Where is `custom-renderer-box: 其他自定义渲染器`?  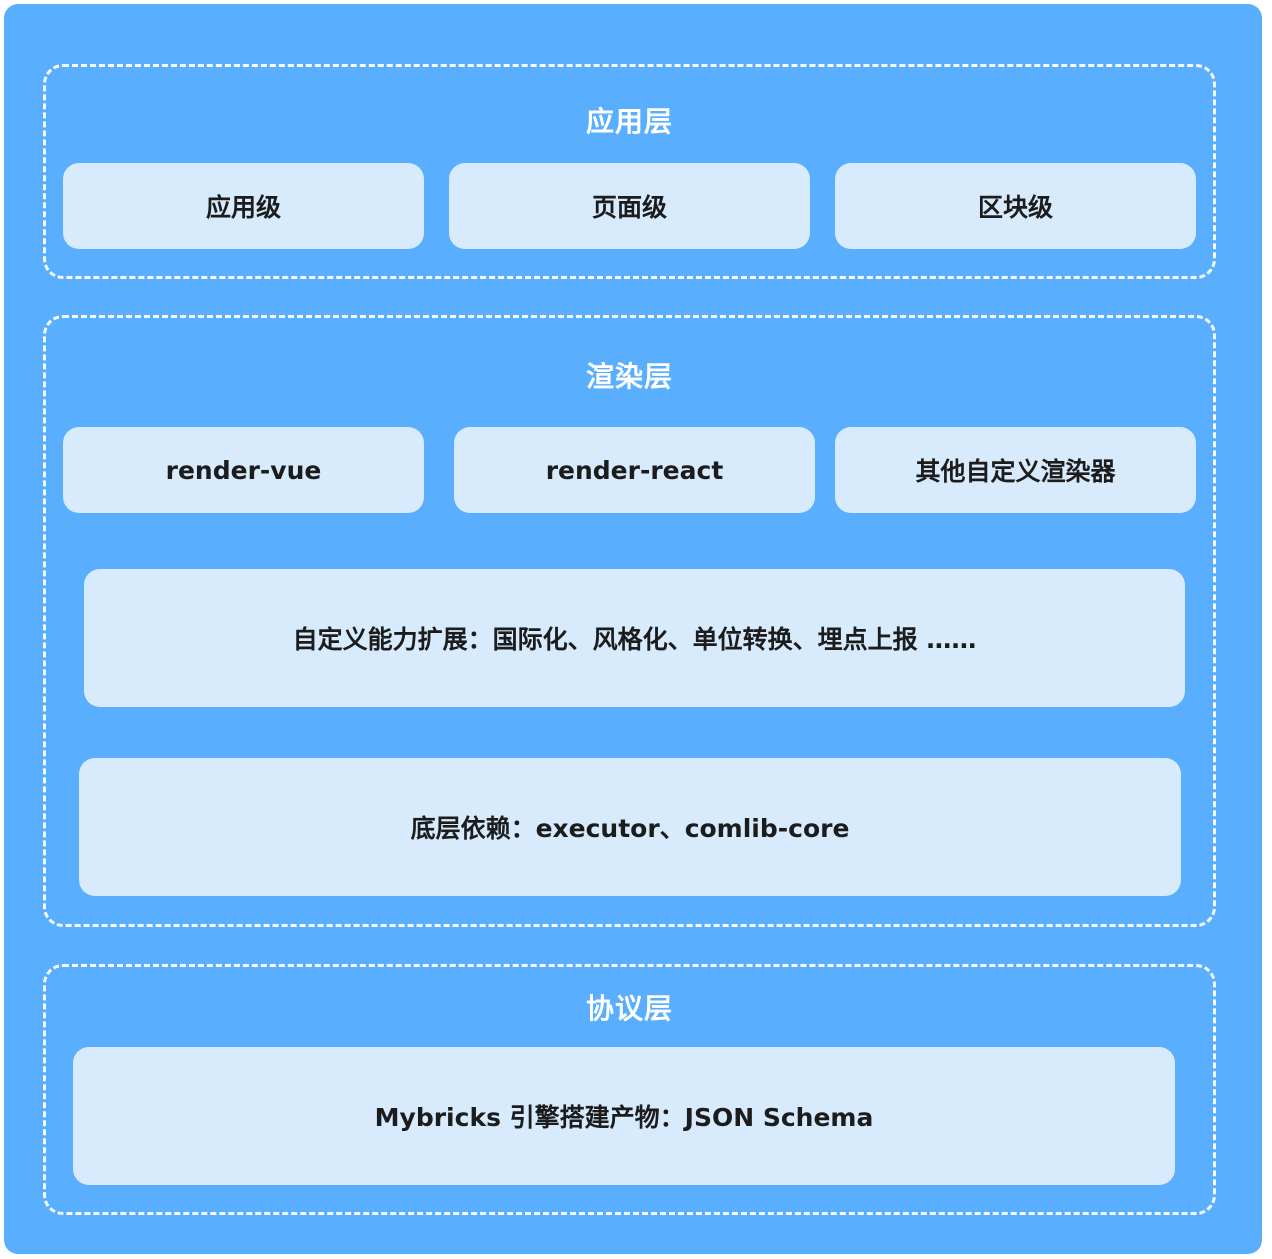 custom-renderer-box: 其他自定义渲染器 is located at coordinates (1015, 470).